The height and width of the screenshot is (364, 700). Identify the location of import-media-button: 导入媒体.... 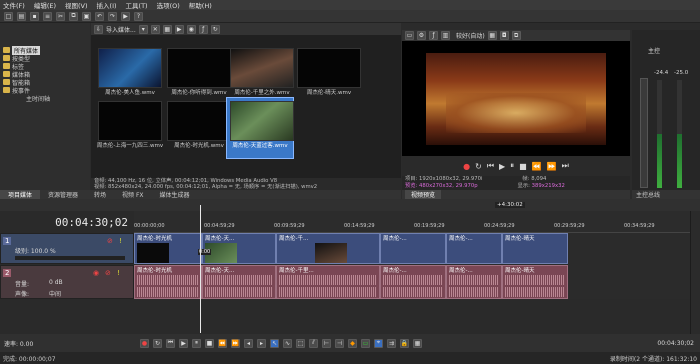
(121, 29).